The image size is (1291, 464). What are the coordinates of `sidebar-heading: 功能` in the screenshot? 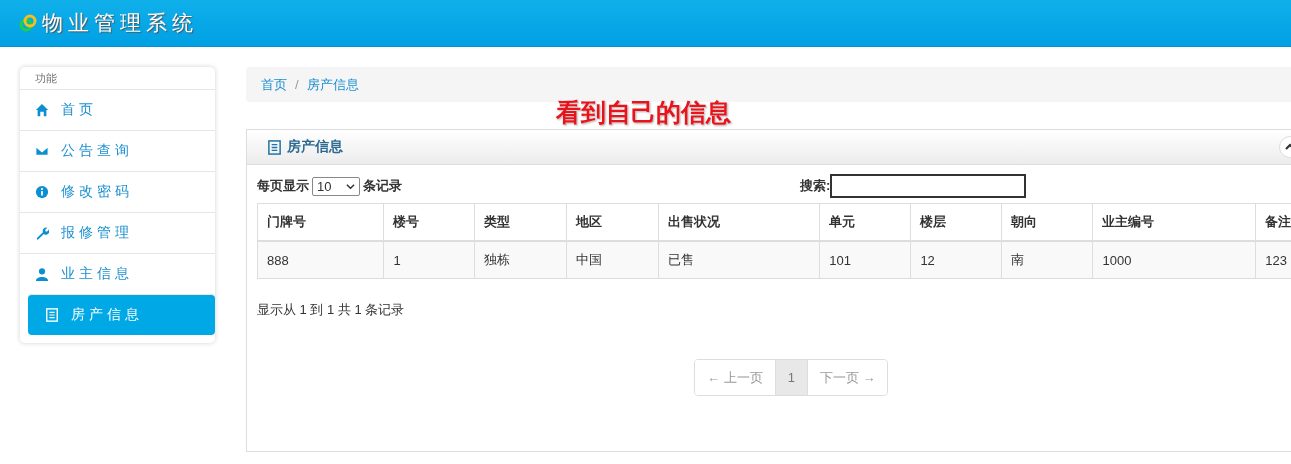 It's located at (46, 78).